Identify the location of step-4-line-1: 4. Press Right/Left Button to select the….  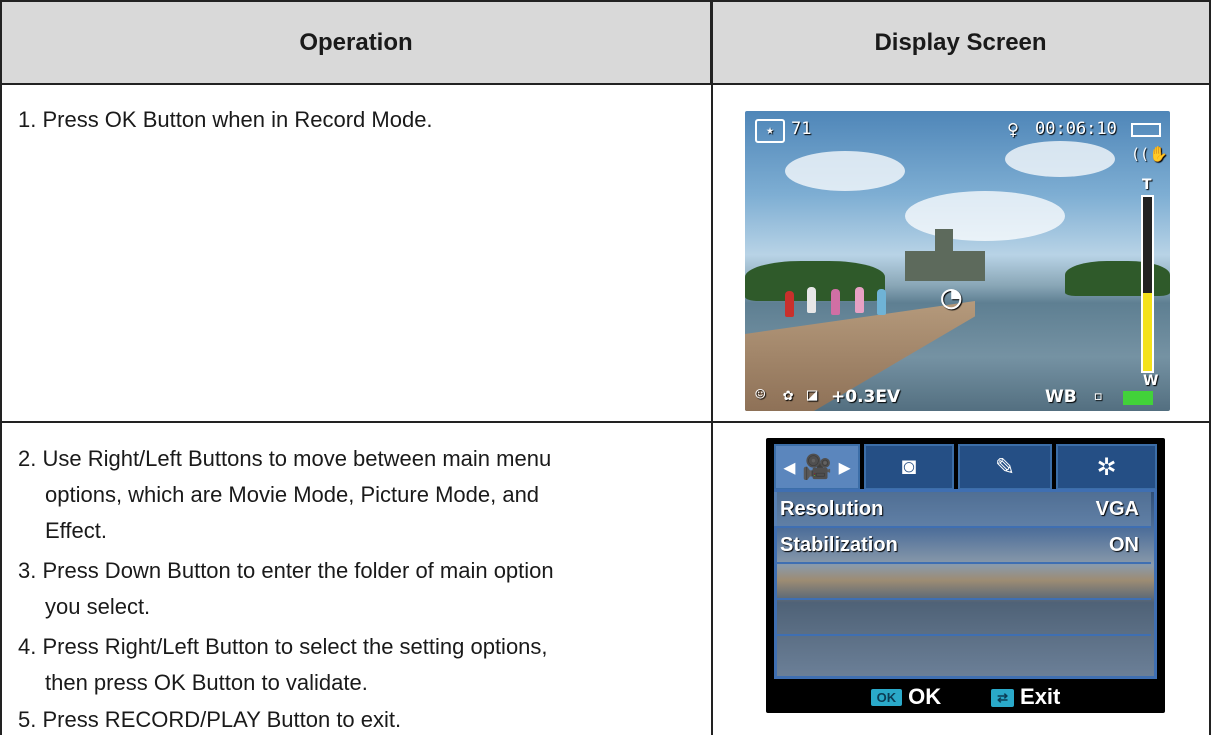
(283, 646).